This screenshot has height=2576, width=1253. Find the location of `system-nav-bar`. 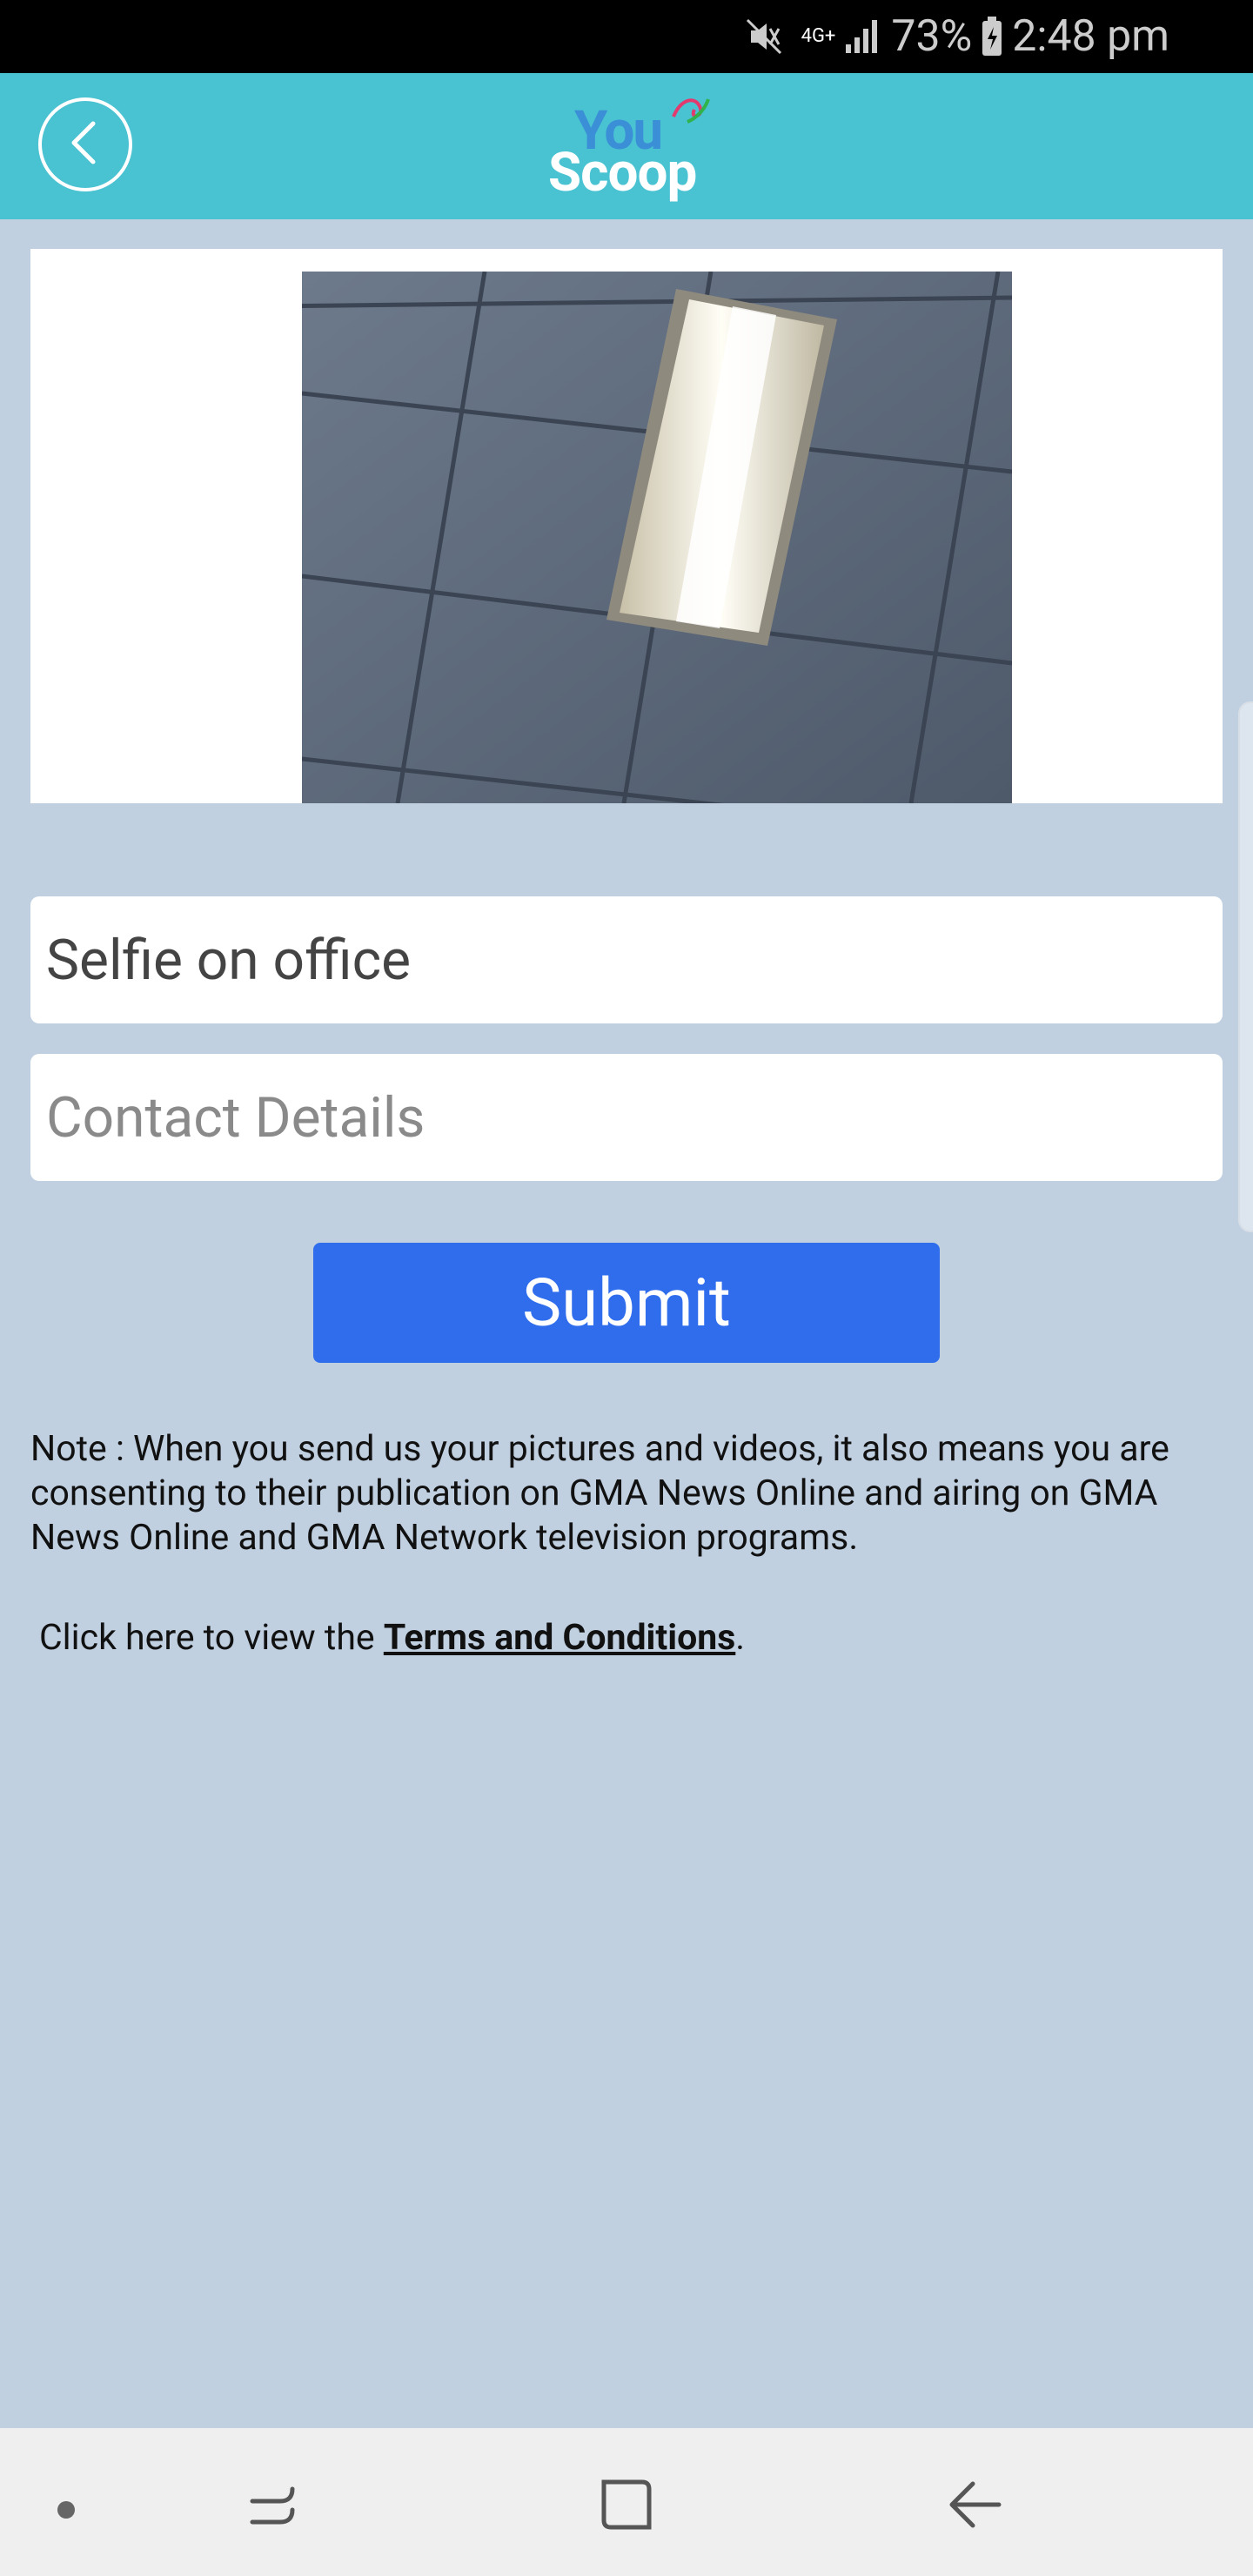

system-nav-bar is located at coordinates (626, 2502).